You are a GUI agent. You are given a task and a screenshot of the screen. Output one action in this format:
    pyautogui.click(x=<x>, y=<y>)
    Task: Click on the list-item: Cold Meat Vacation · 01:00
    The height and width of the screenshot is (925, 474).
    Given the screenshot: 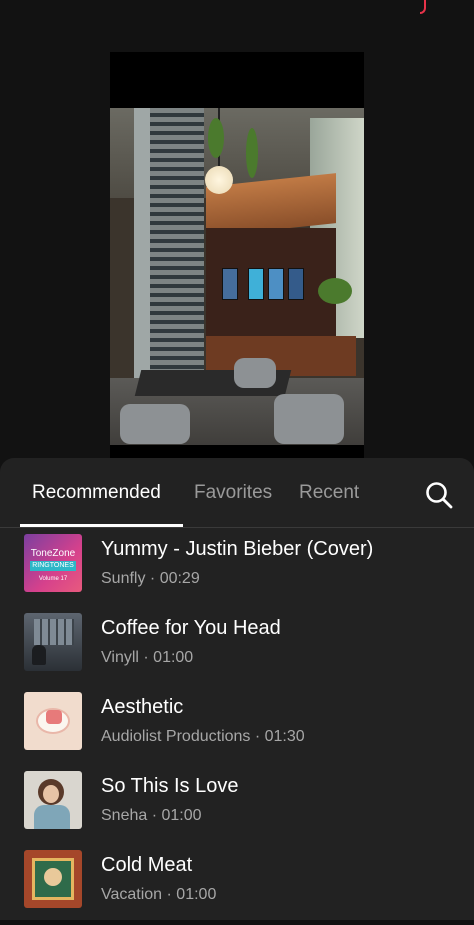 What is the action you would take?
    pyautogui.click(x=237, y=885)
    